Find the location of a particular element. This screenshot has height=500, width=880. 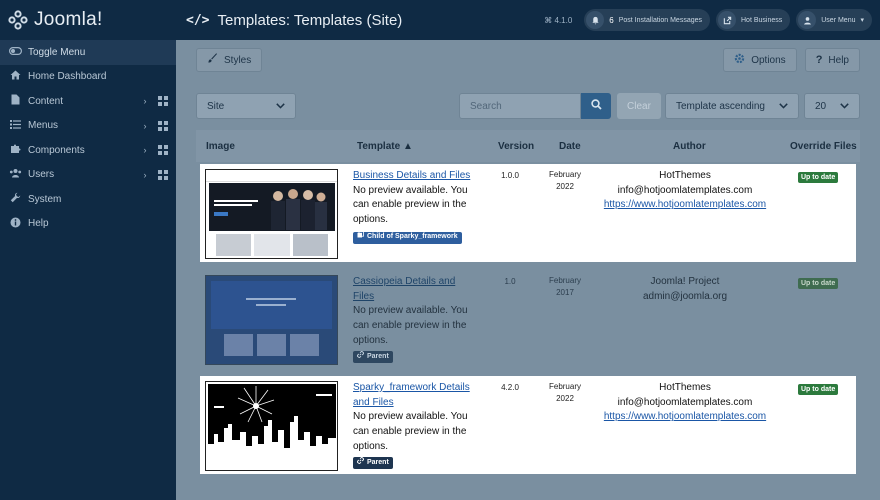

col-version: Version is located at coordinates (516, 146).